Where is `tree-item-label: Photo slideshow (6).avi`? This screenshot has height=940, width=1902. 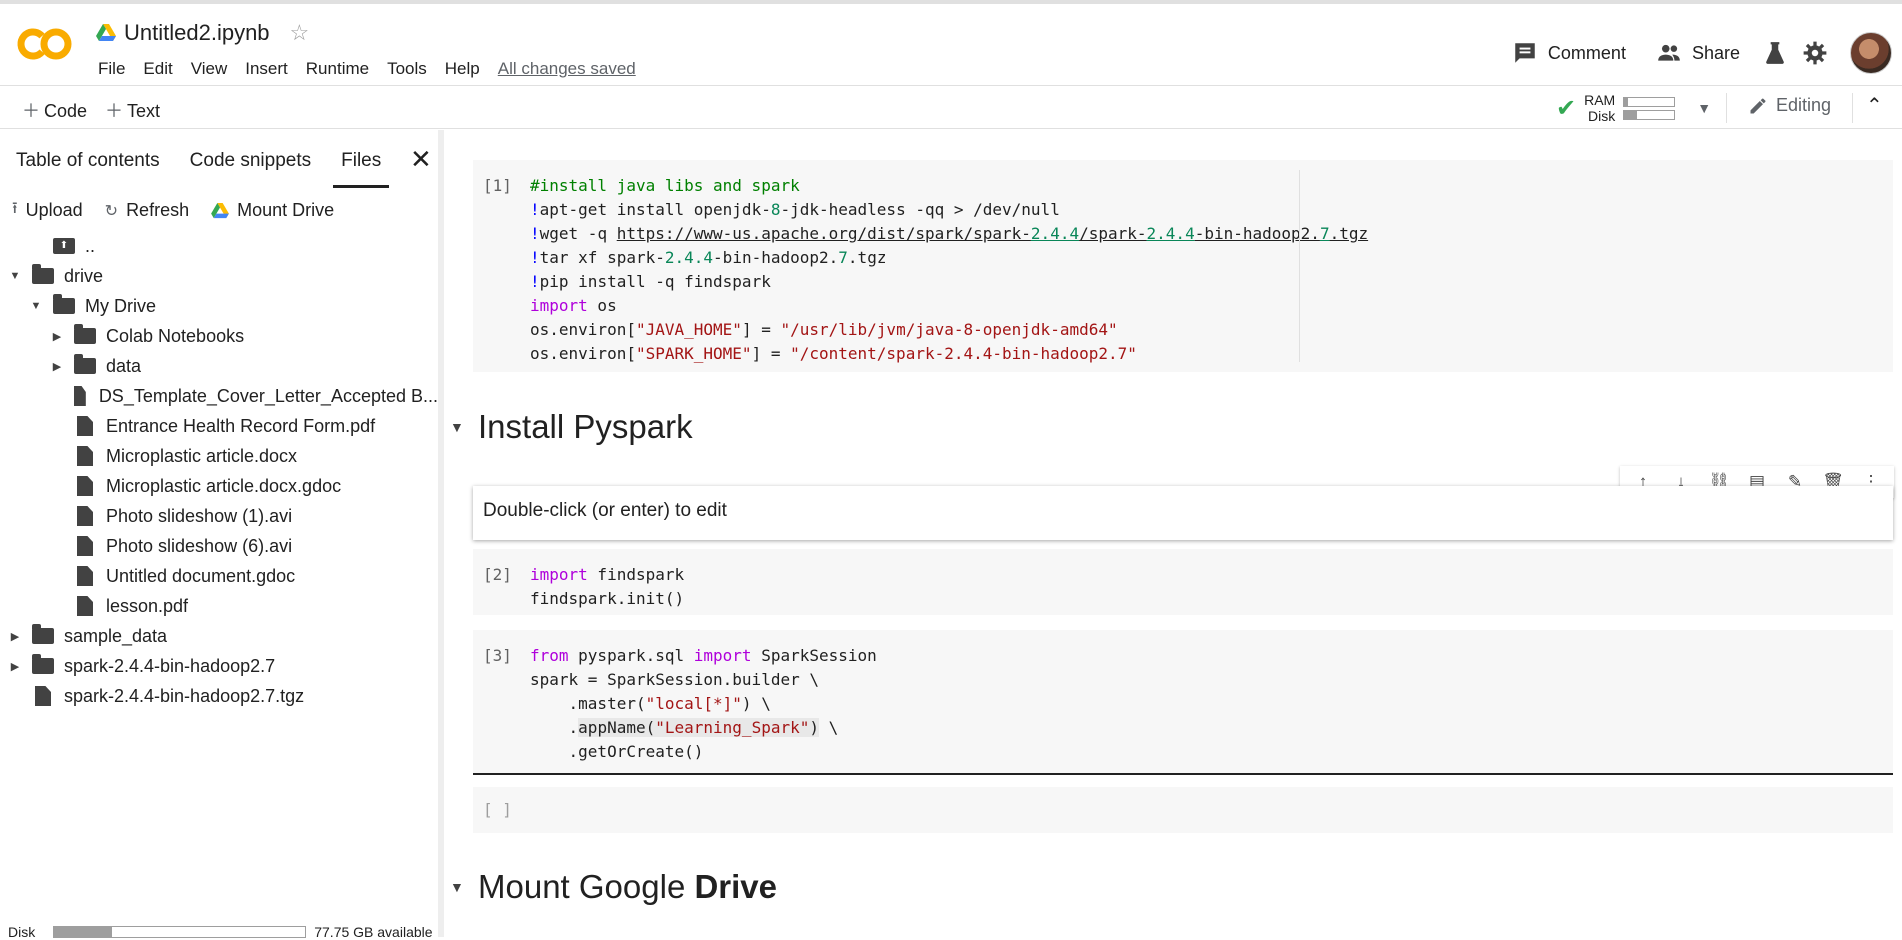 tree-item-label: Photo slideshow (6).avi is located at coordinates (199, 545).